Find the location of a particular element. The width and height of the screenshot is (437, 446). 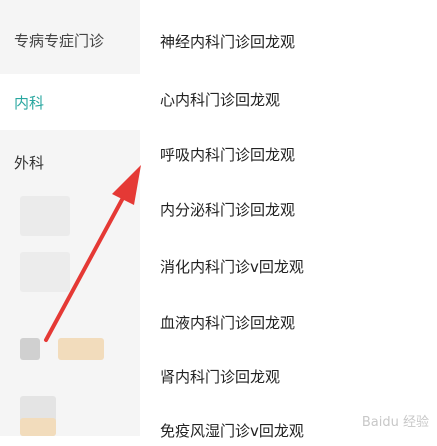

clinic-item-label: 心内科门诊回龙观 is located at coordinates (220, 100).